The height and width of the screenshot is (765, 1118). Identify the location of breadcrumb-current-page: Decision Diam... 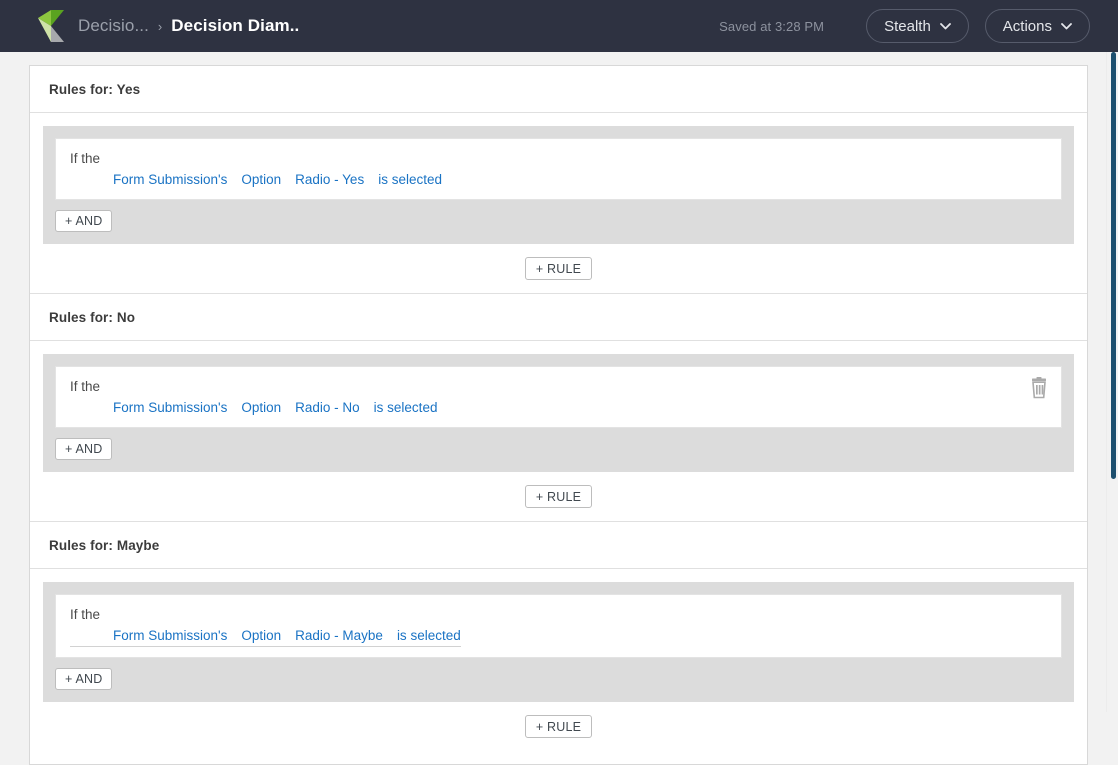
(235, 25).